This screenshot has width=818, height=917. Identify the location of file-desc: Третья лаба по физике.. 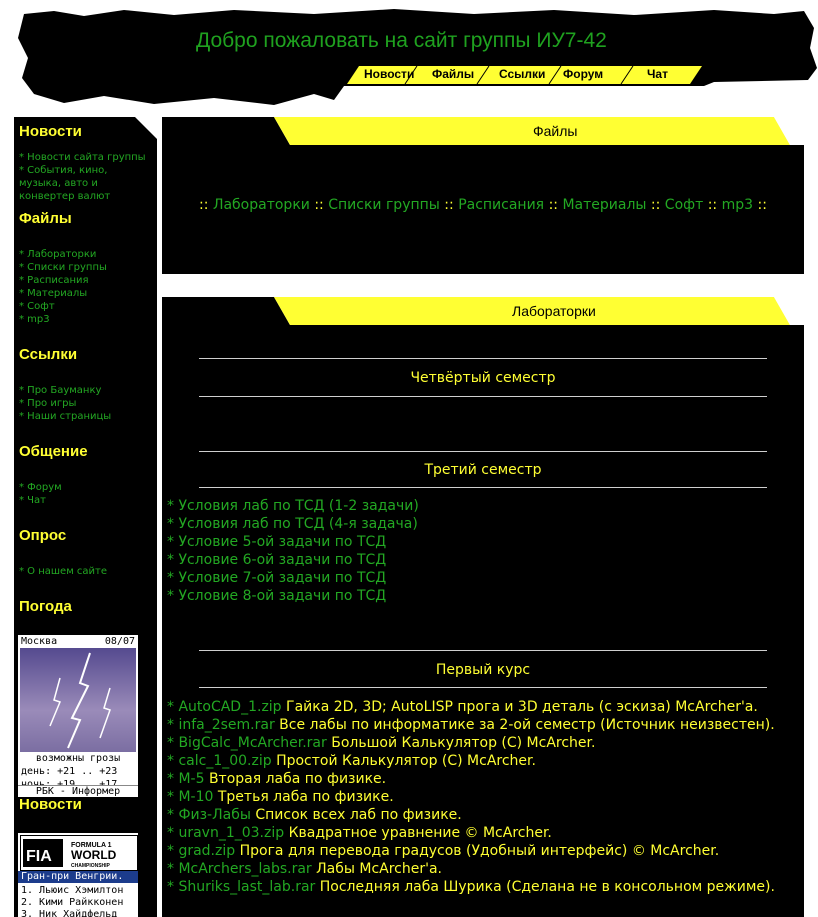
(303, 797).